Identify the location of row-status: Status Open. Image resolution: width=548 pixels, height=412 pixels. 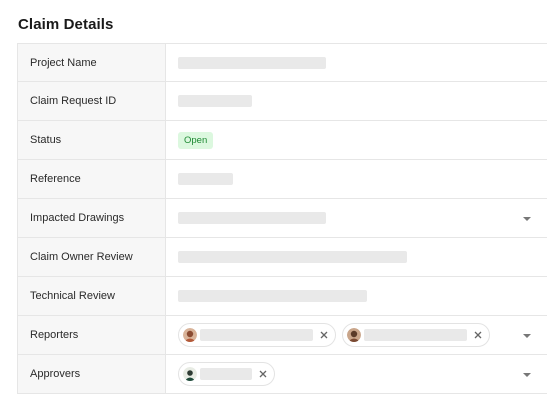
(282, 140).